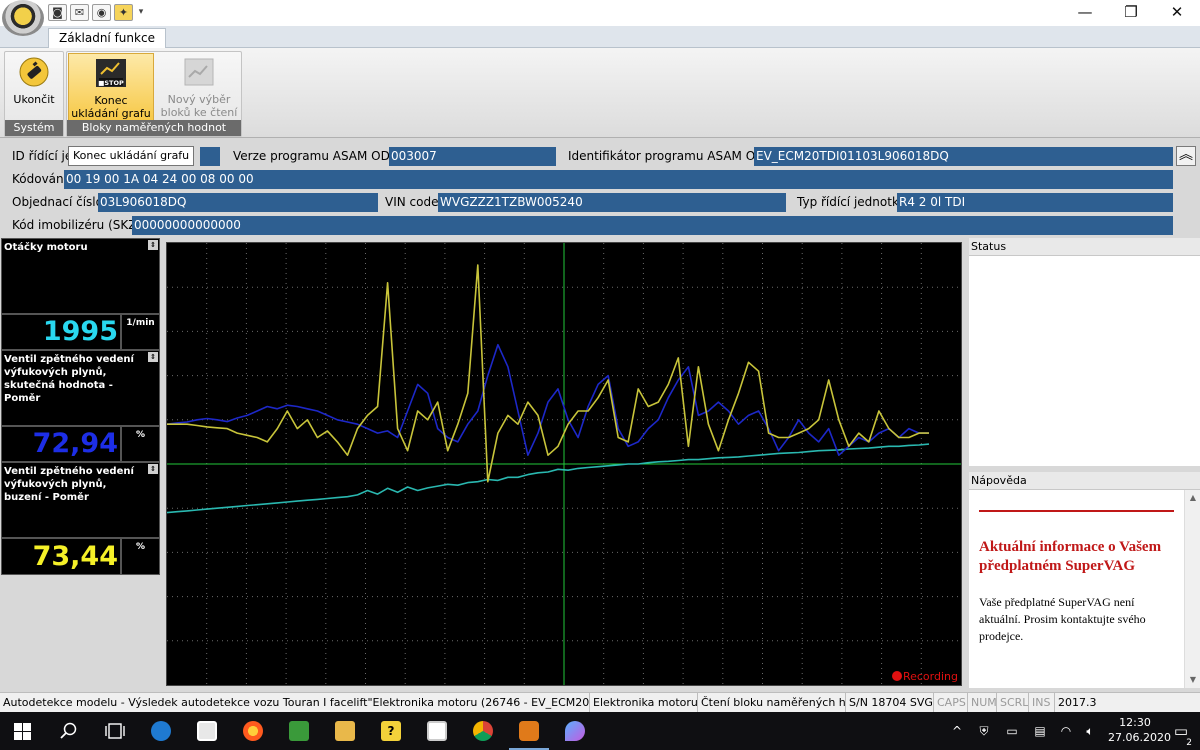 This screenshot has width=1200, height=750. I want to click on app-menu-button, so click(23, 18).